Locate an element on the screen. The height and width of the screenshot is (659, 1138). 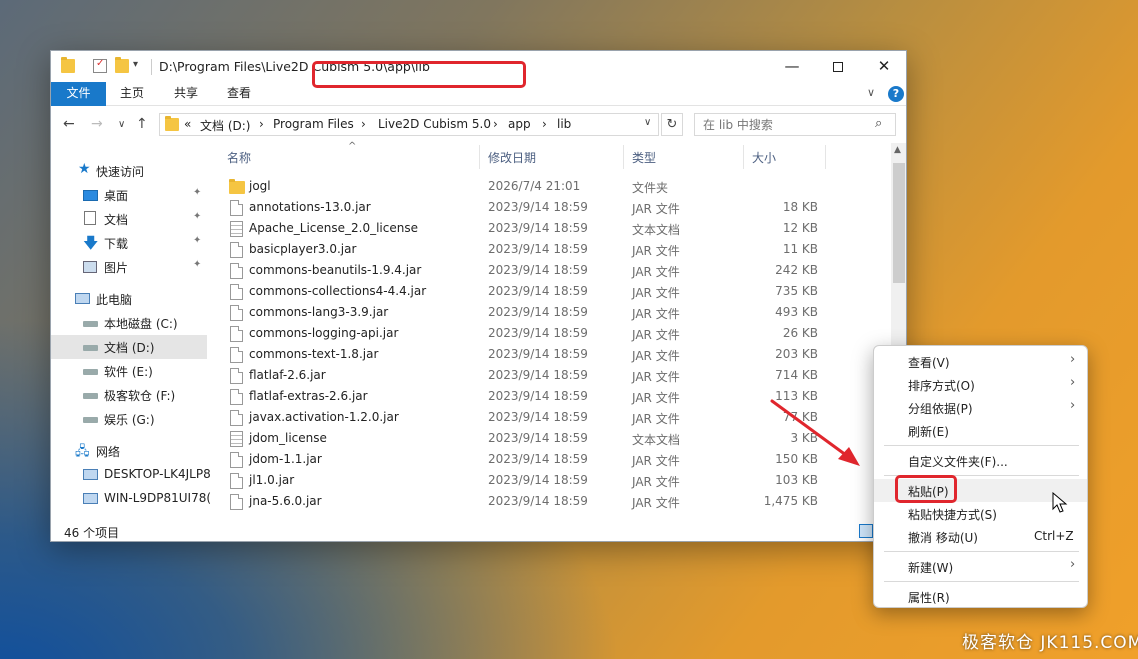
maximize-icon is located at coordinates (838, 66).